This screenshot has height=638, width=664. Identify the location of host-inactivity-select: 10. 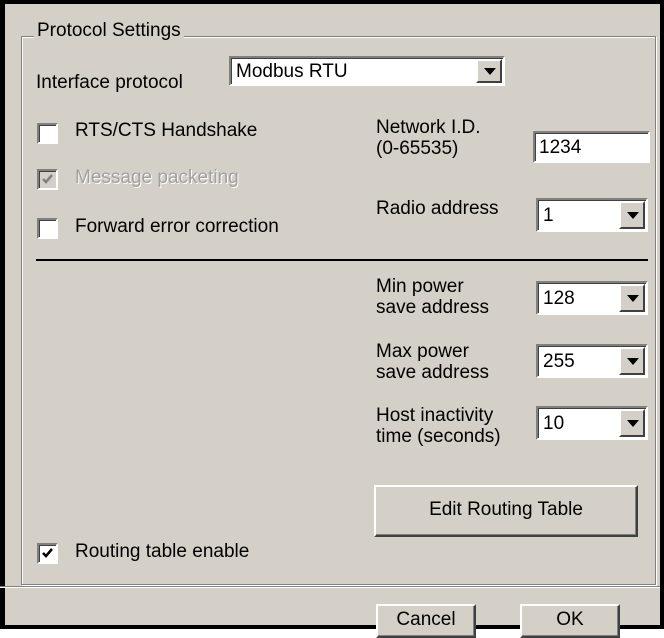
(592, 423).